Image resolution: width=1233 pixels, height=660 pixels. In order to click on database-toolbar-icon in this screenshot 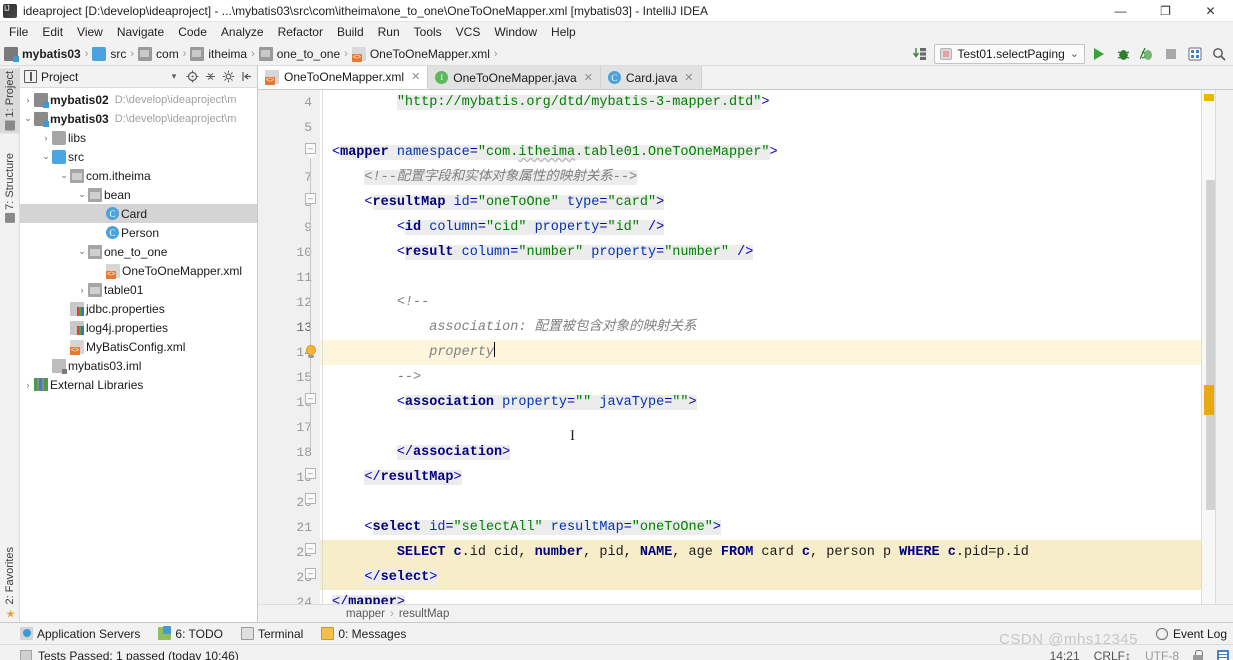, I will do `click(1195, 54)`.